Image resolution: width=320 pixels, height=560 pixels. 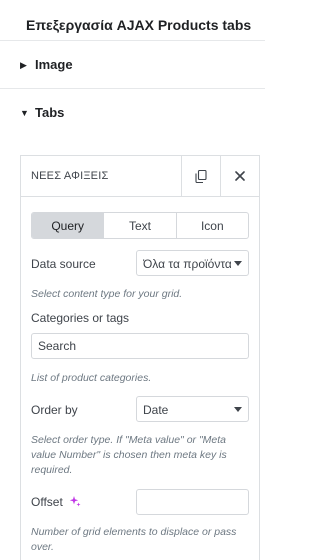 I want to click on data-source-value: Όλα τα προϊόντα, so click(x=187, y=264).